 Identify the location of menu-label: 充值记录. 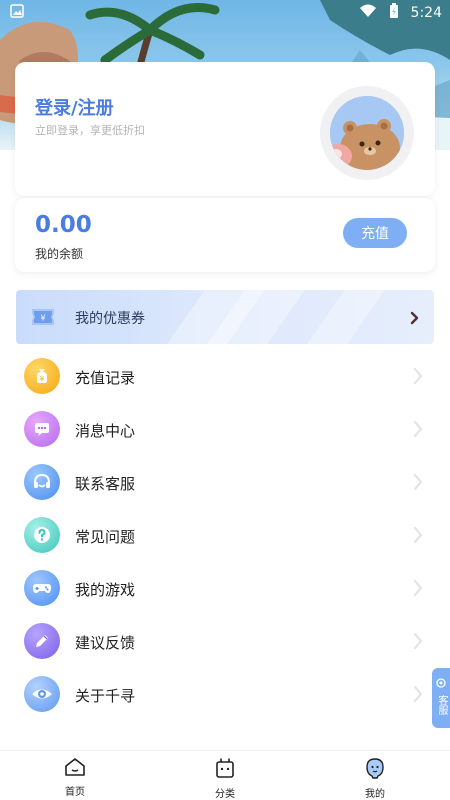
(105, 378).